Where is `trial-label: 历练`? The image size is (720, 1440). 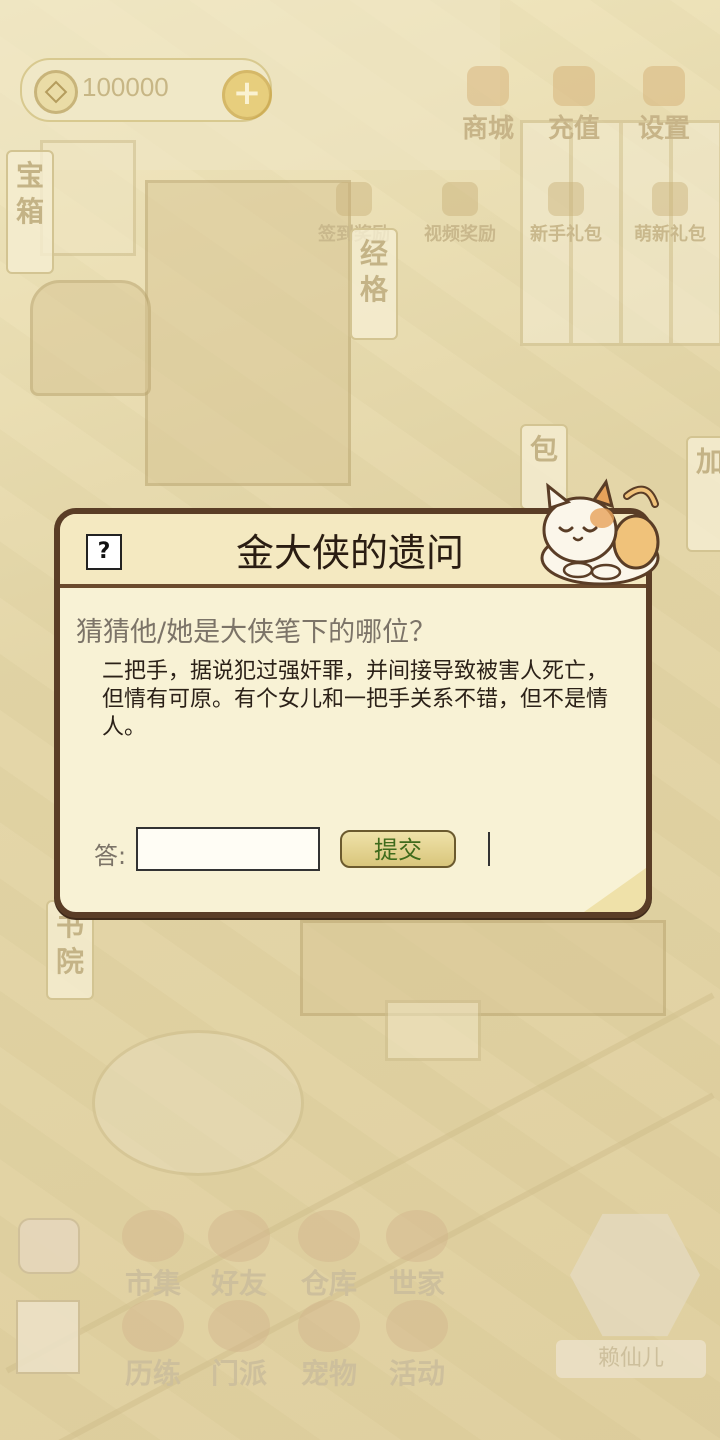 trial-label: 历练 is located at coordinates (152, 1373).